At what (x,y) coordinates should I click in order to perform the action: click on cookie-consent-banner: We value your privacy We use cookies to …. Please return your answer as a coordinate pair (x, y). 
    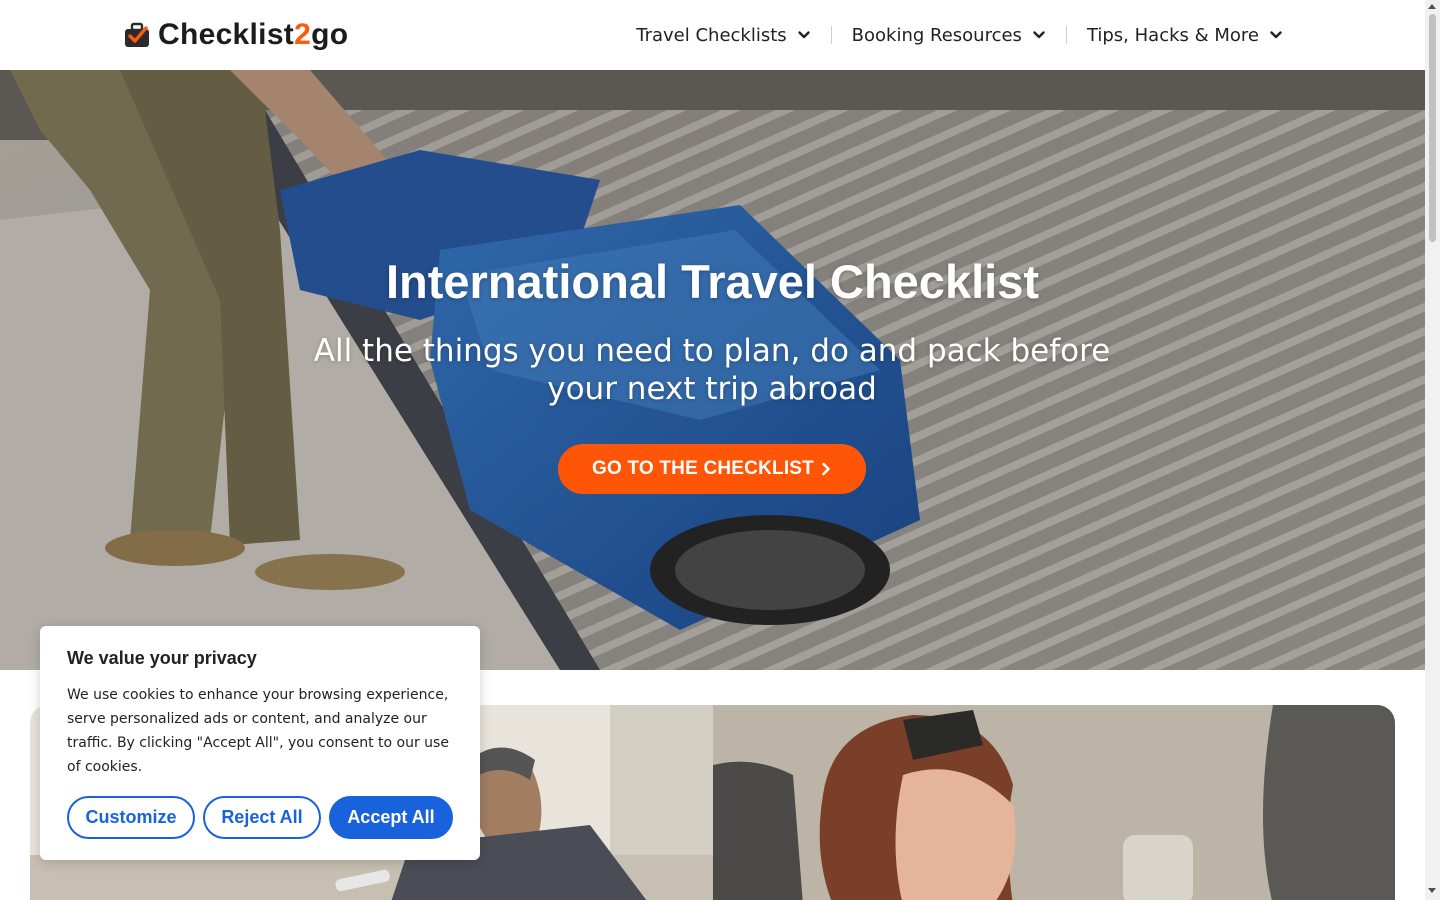
    Looking at the image, I should click on (260, 743).